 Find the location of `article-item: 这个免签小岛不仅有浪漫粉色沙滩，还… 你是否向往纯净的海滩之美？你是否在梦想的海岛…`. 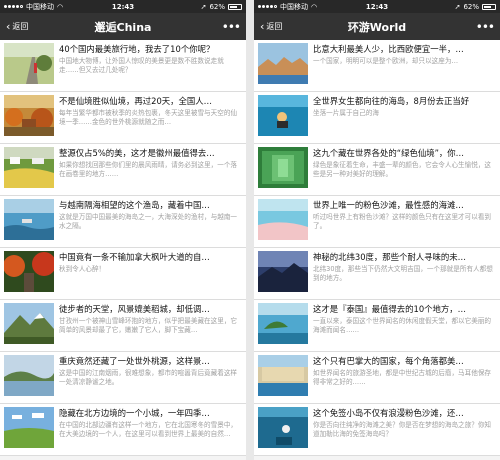

article-item: 这个免签小岛不仅有浪漫粉色沙滩，还… 你是否向往纯净的海滩之美？你是否在梦想的海岛… is located at coordinates (377, 430).